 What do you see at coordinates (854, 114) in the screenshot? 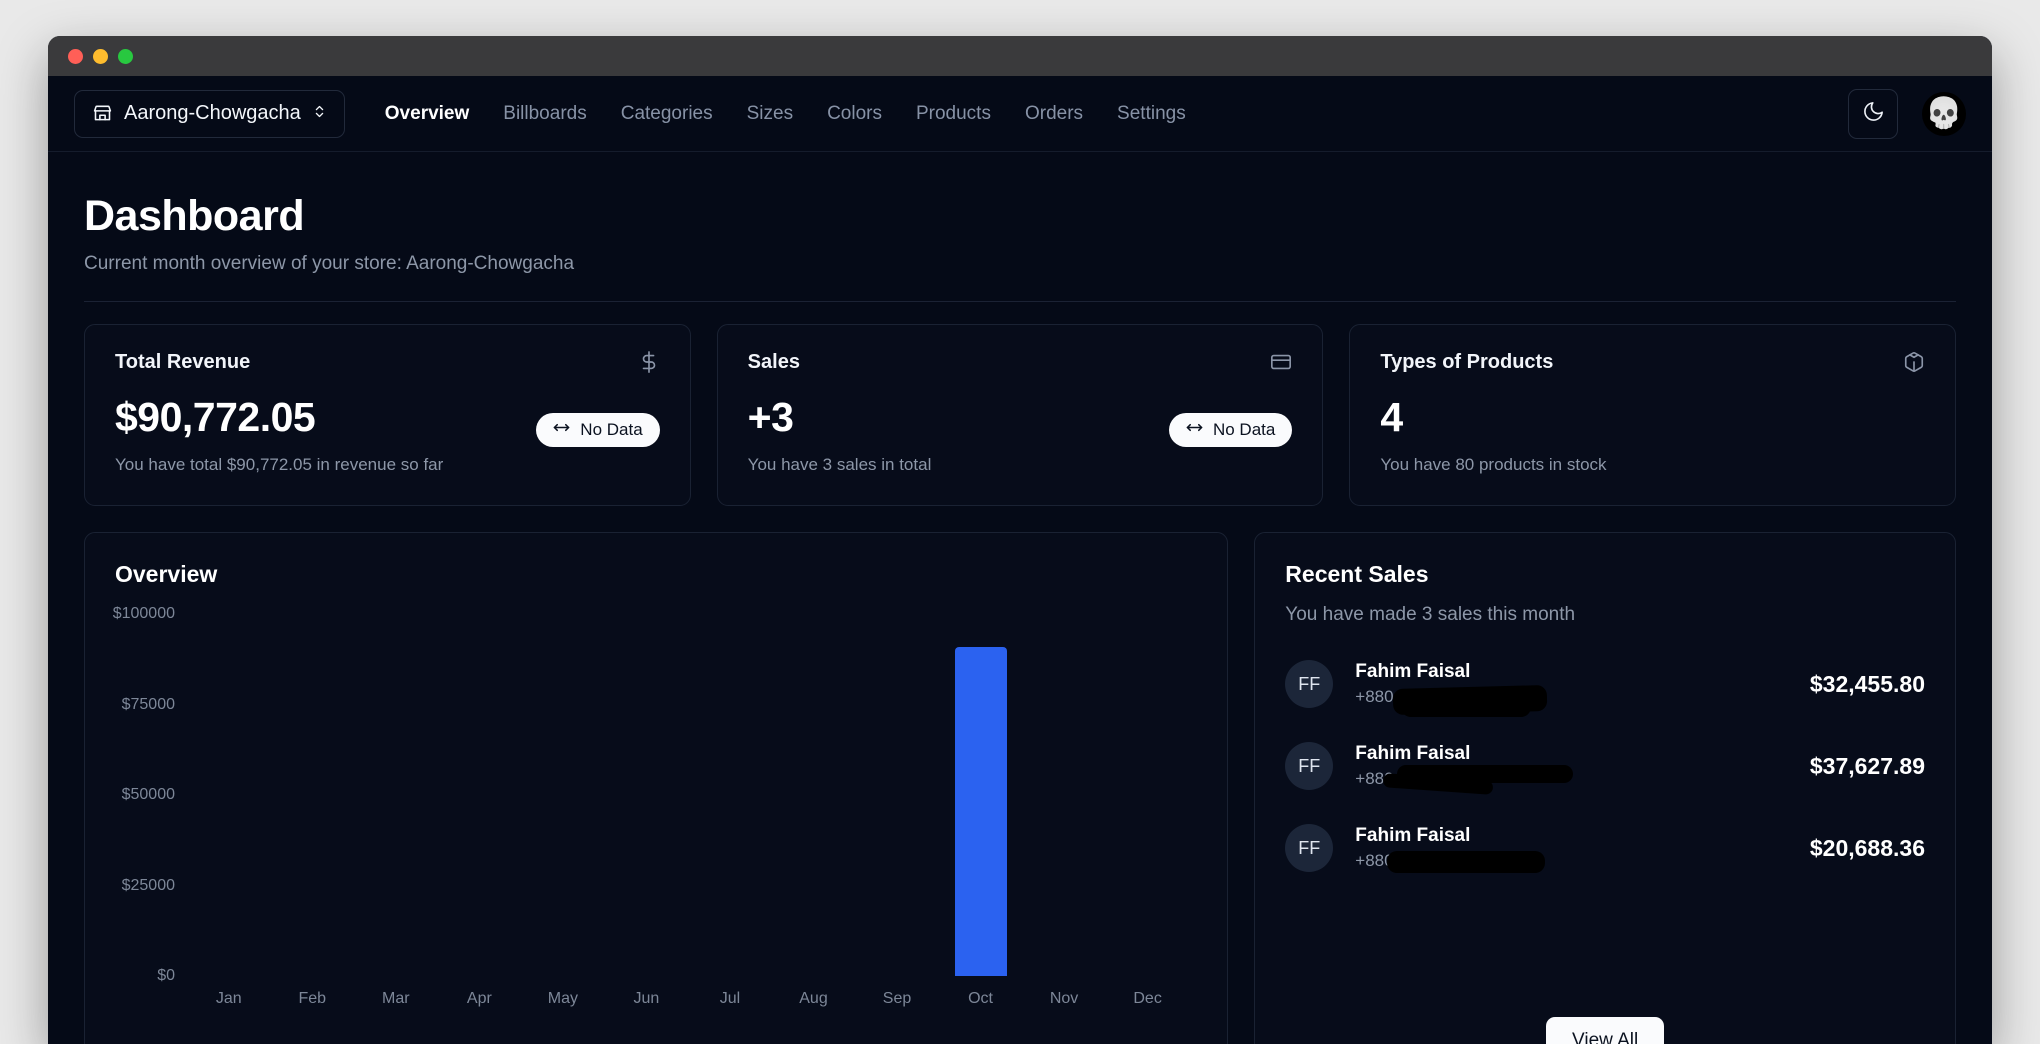
I see `nav-link-colors: Colors` at bounding box center [854, 114].